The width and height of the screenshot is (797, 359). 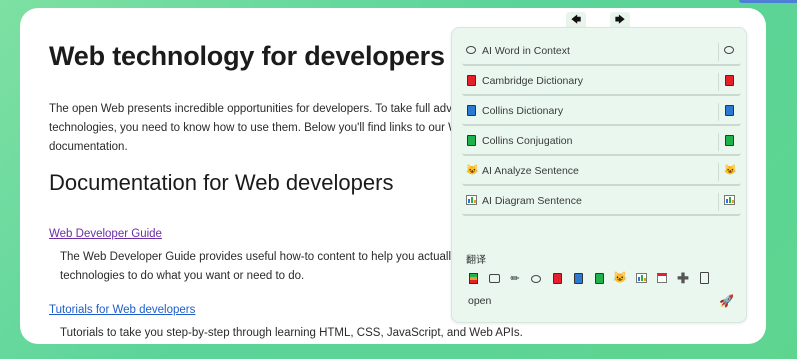 What do you see at coordinates (768, 1) in the screenshot?
I see `top-accent-bar` at bounding box center [768, 1].